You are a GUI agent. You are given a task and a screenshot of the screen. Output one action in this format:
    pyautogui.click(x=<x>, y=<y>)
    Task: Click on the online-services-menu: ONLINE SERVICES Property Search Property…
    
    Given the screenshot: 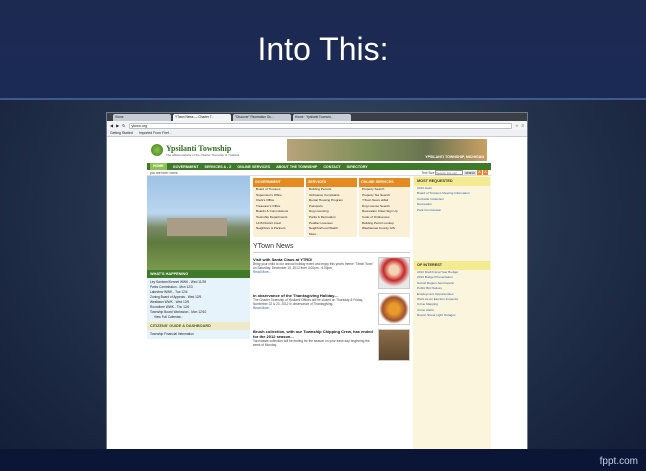 What is the action you would take?
    pyautogui.click(x=384, y=208)
    